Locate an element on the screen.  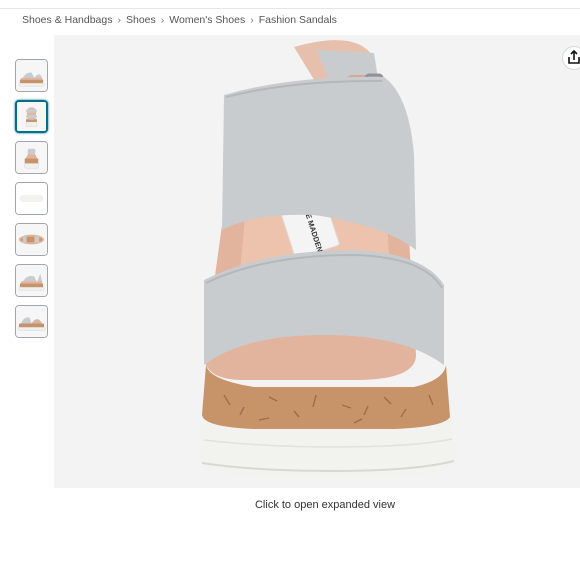
thumbnail-side-alt is located at coordinates (31, 280).